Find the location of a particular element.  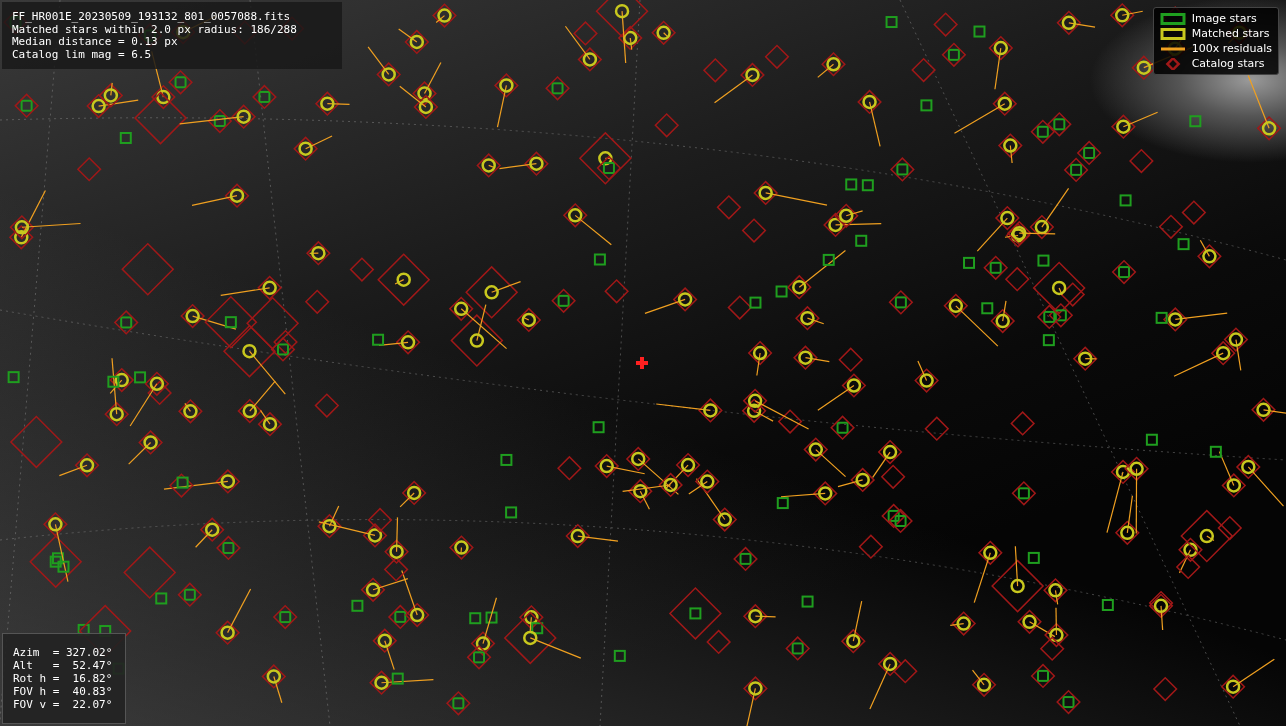

legend-label: 100x residuals is located at coordinates (1231, 48).